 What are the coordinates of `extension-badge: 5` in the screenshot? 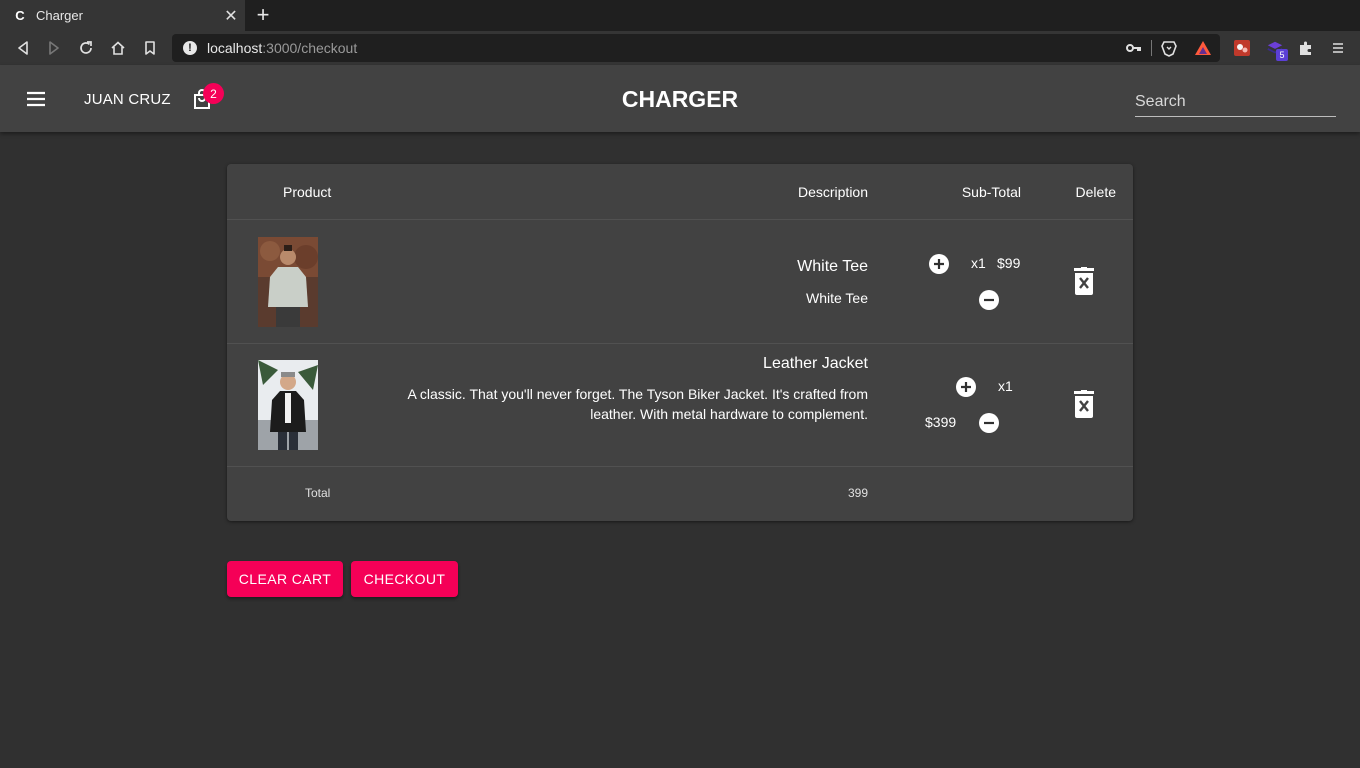 It's located at (1282, 55).